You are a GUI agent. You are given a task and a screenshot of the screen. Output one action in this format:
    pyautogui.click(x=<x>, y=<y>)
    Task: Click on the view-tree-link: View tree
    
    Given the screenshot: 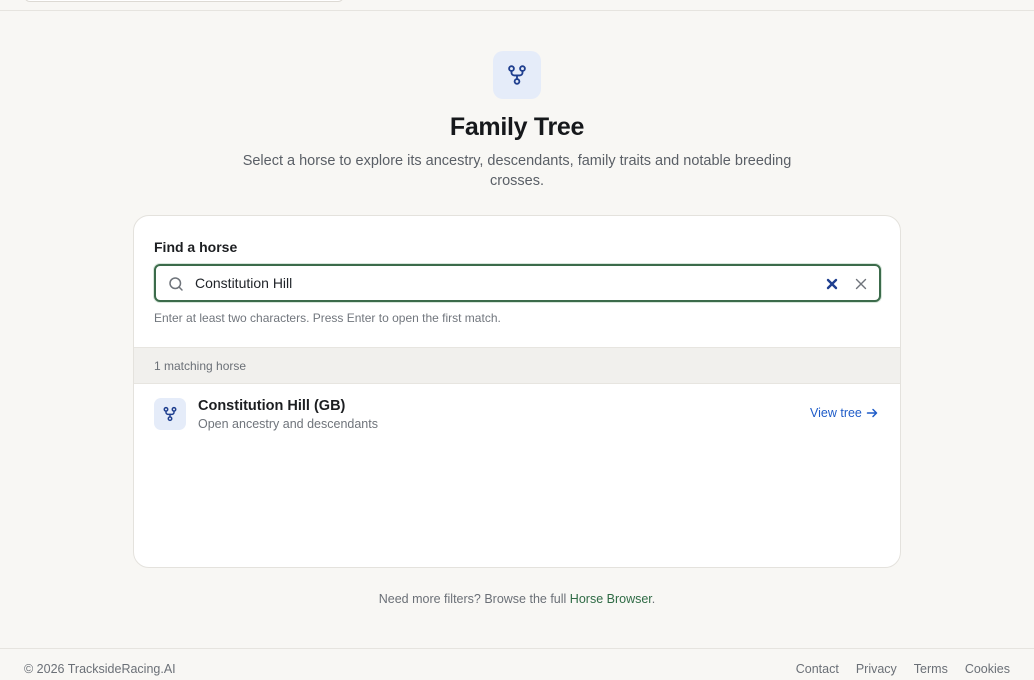 What is the action you would take?
    pyautogui.click(x=844, y=413)
    